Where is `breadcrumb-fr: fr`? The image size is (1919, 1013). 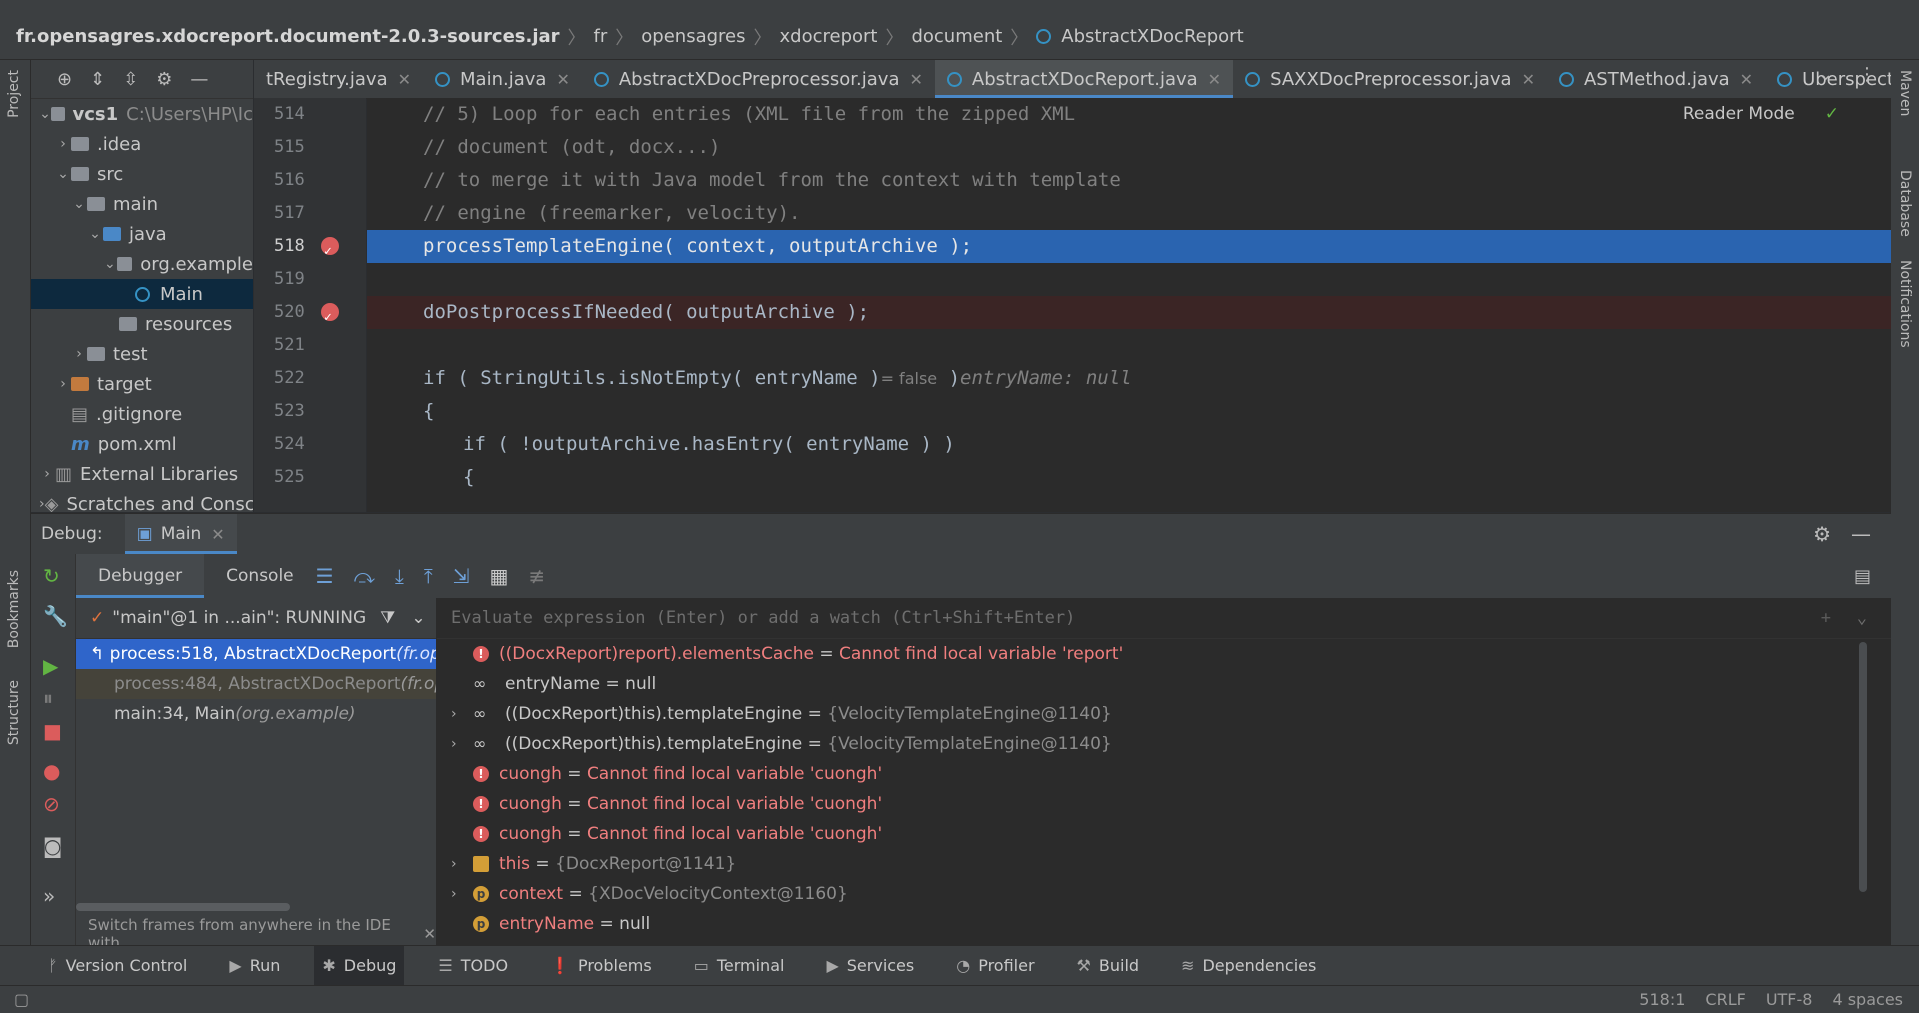 breadcrumb-fr: fr is located at coordinates (601, 36).